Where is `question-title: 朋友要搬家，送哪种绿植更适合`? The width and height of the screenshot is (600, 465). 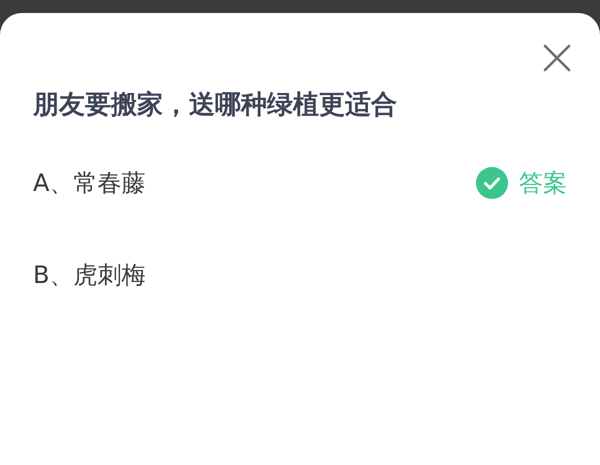
question-title: 朋友要搬家，送哪种绿植更适合 is located at coordinates (215, 105).